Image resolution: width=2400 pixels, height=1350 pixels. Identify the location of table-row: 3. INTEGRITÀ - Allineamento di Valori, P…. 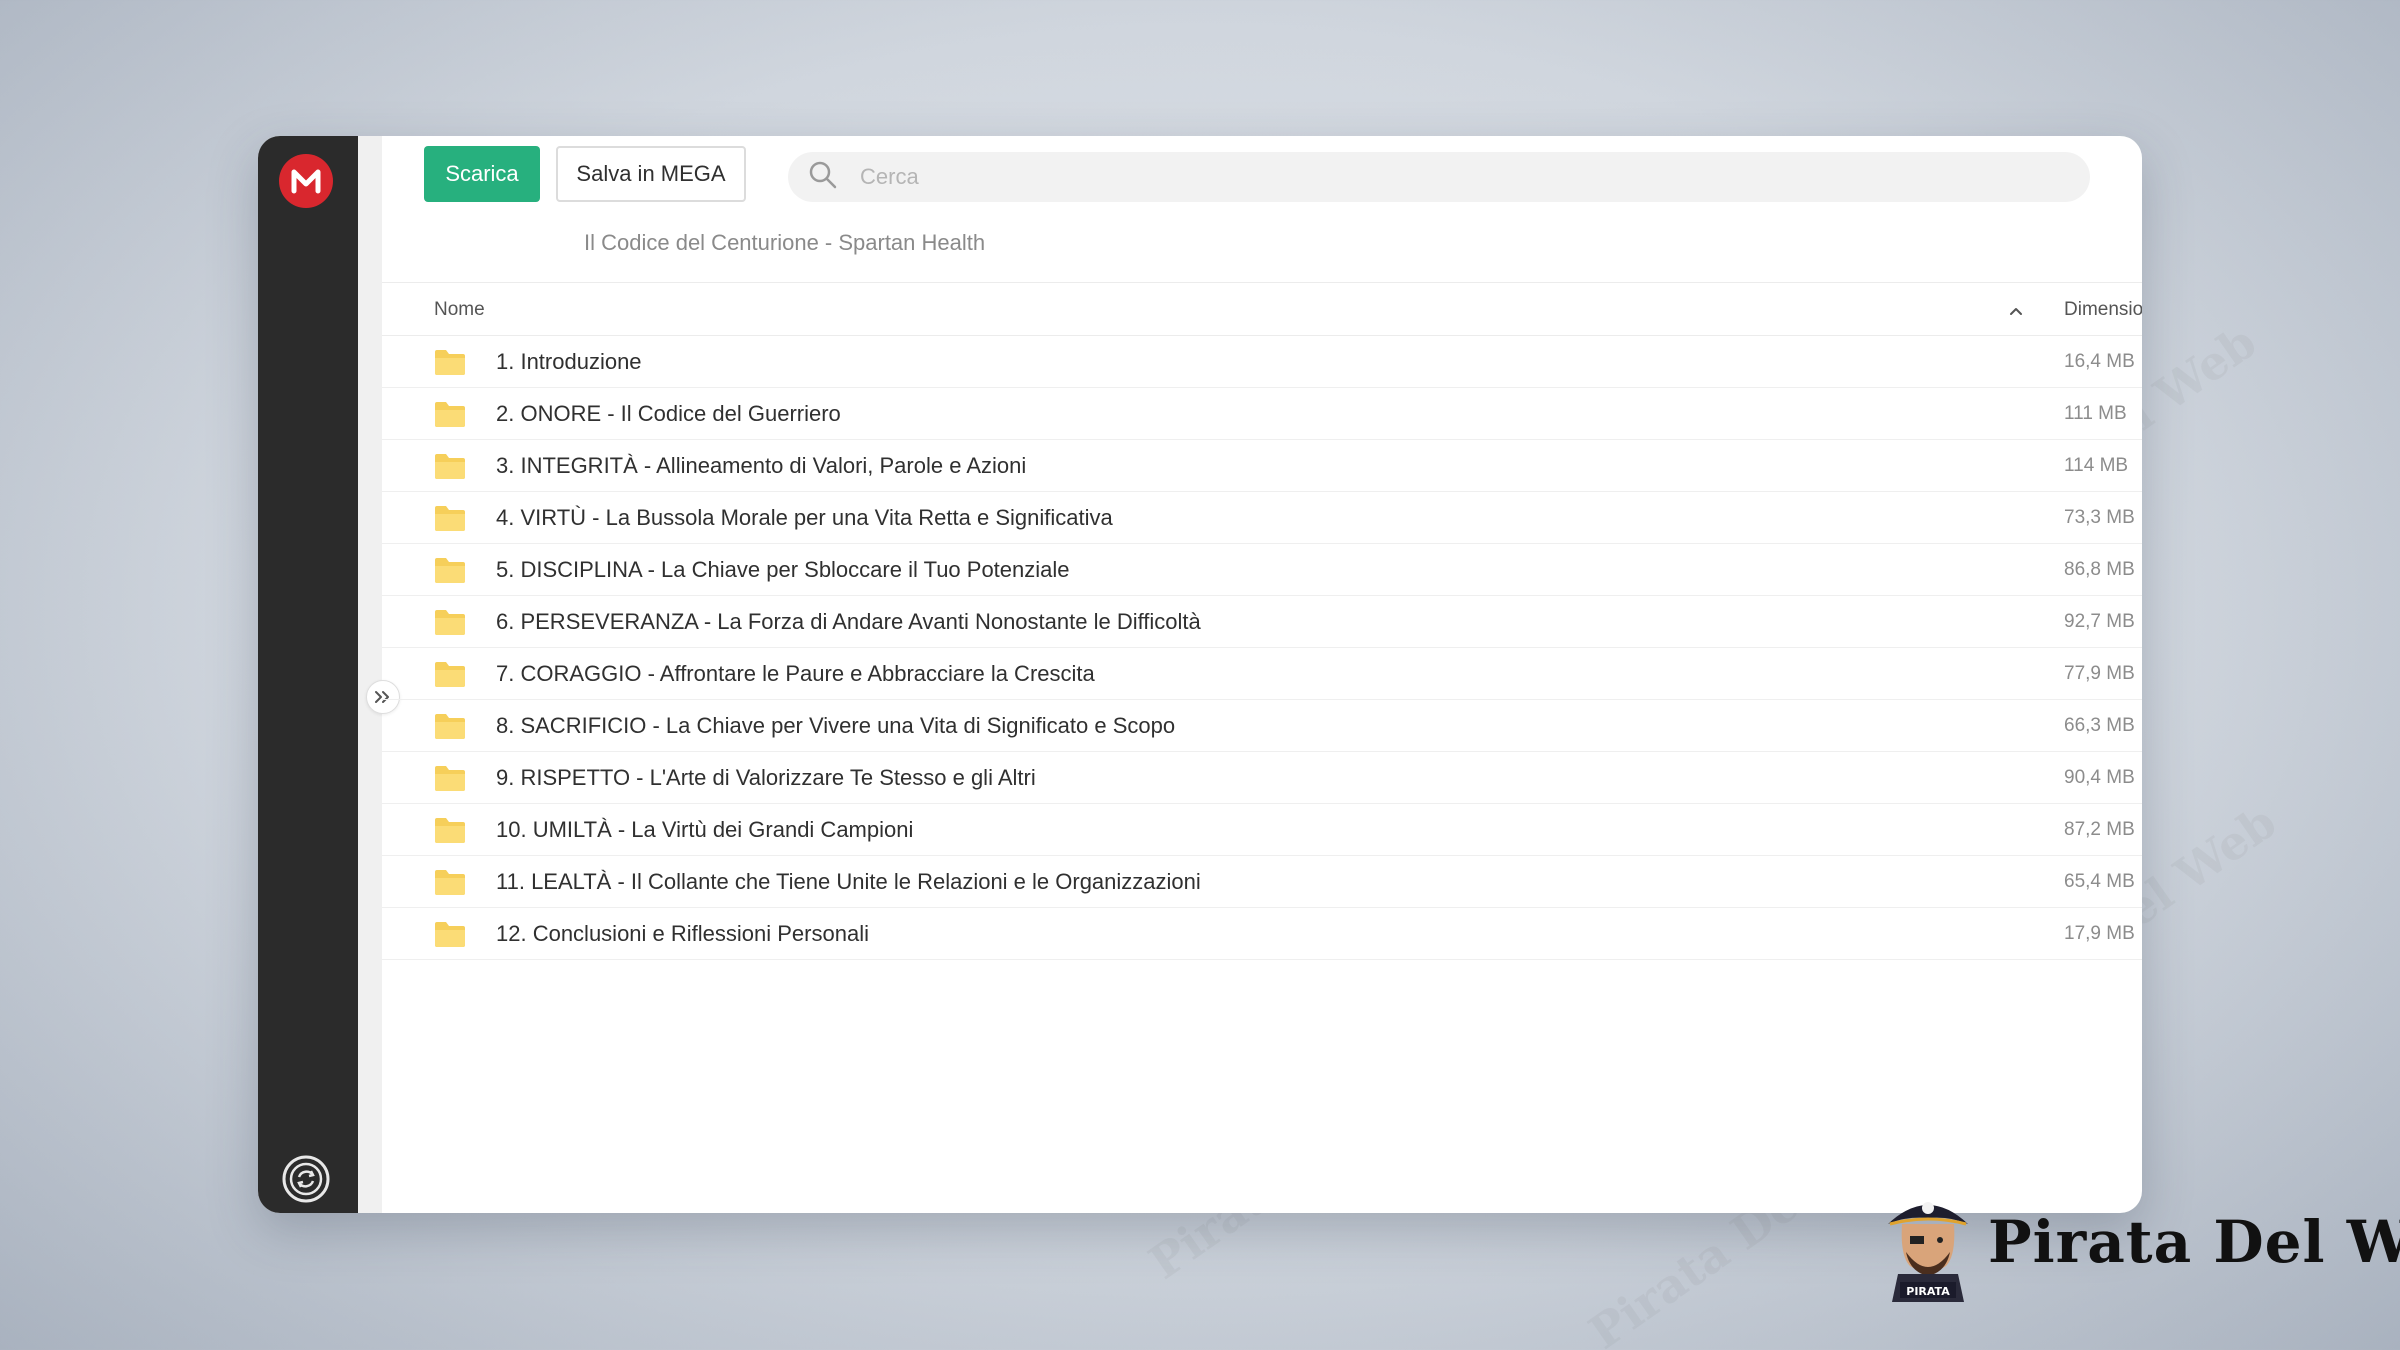
(1262, 466).